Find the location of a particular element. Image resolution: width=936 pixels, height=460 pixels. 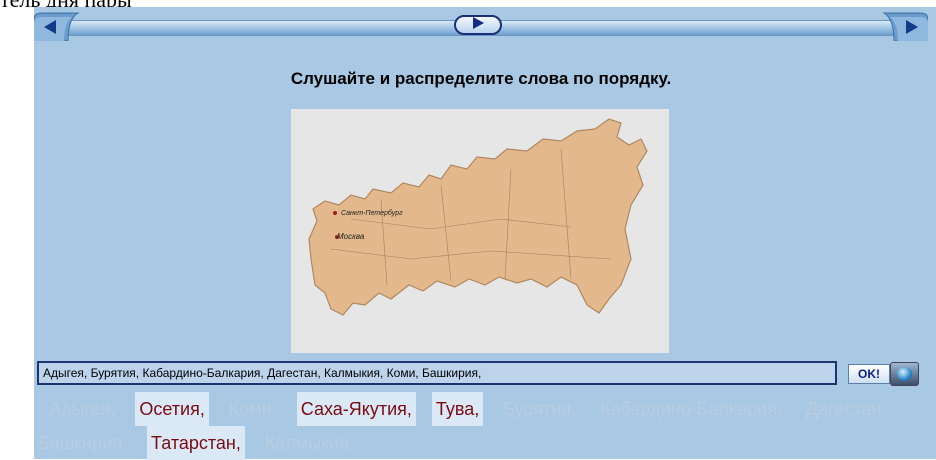

play-button is located at coordinates (478, 25).